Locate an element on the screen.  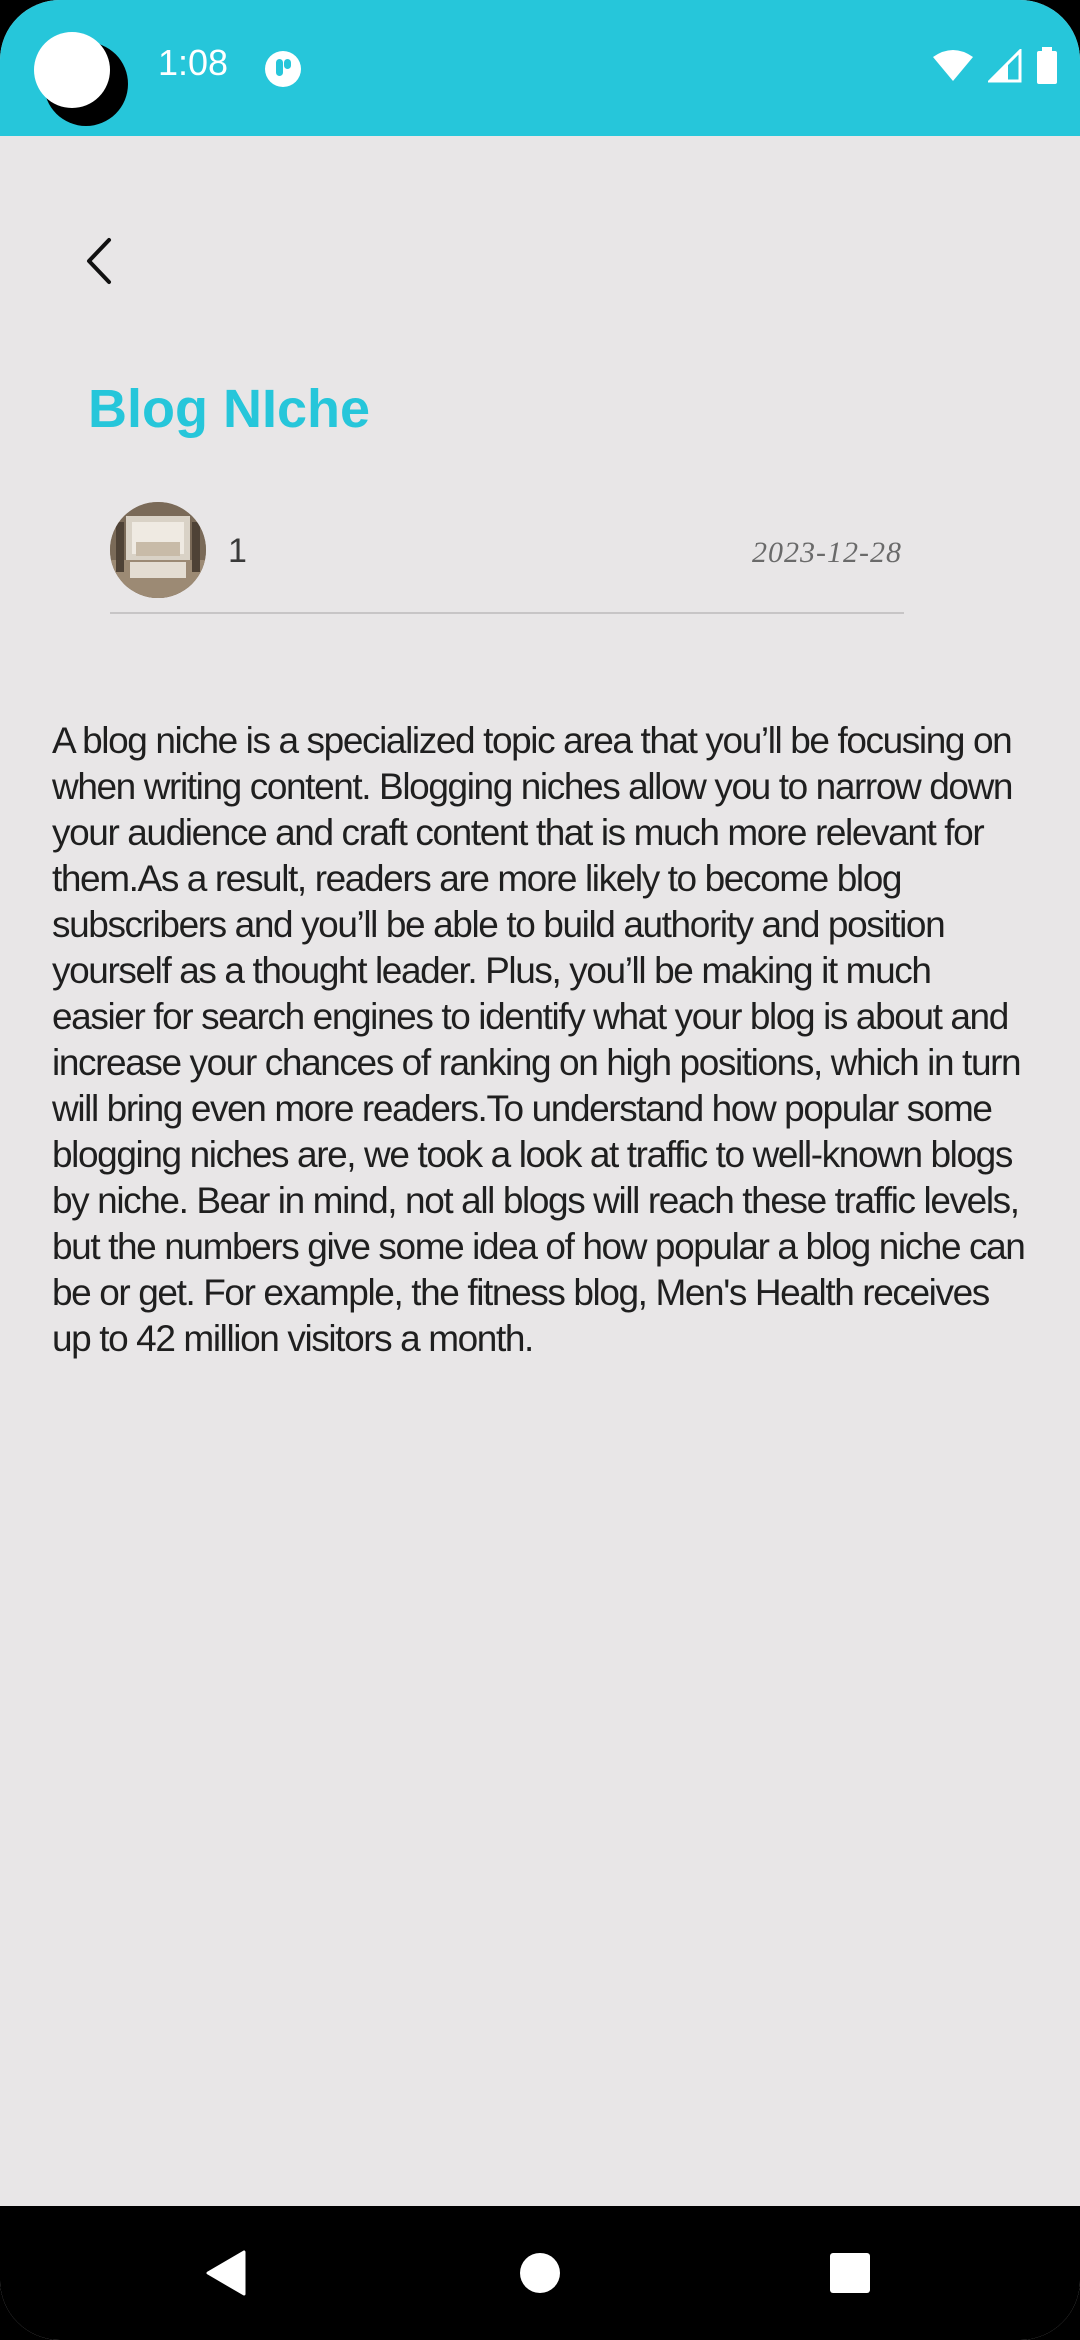
nav-back-button is located at coordinates (226, 2273).